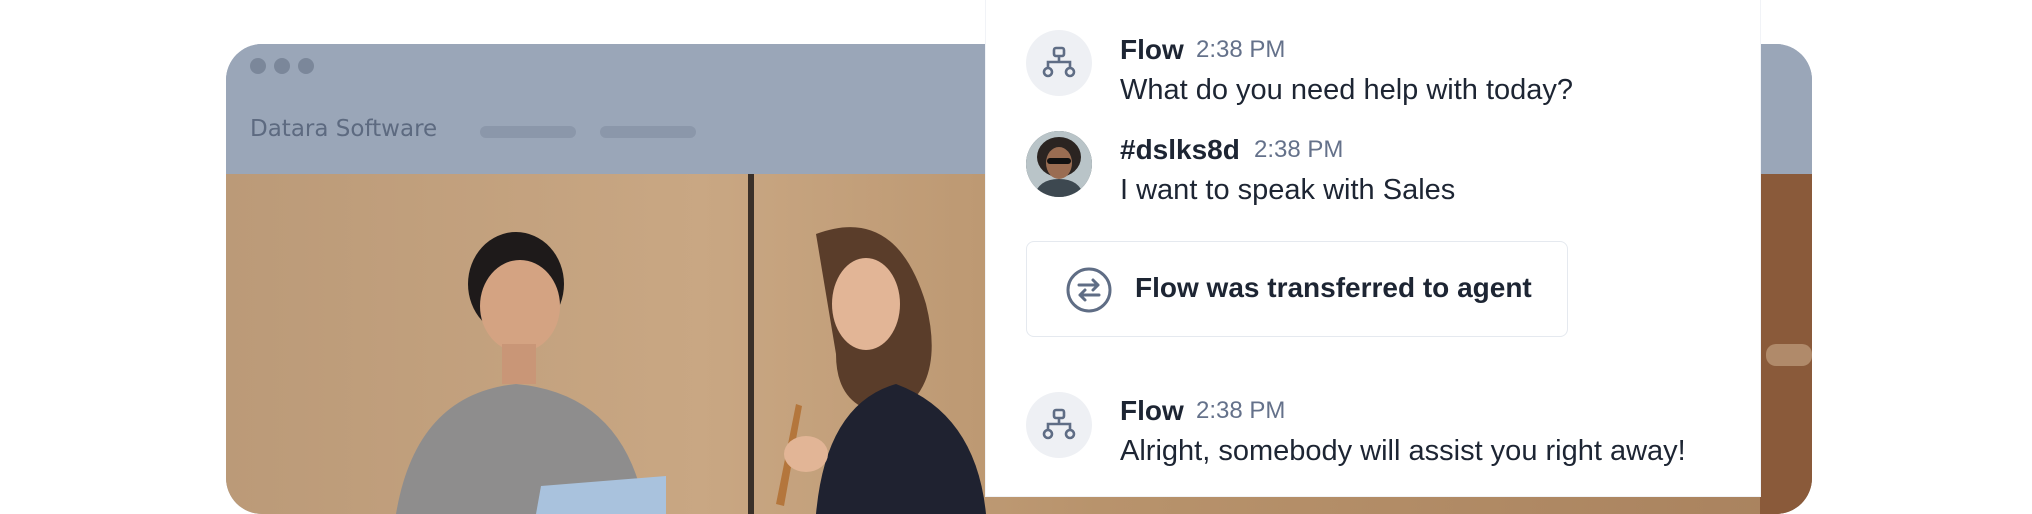  Describe the element at coordinates (282, 66) in the screenshot. I see `window-dot-minimize` at that location.